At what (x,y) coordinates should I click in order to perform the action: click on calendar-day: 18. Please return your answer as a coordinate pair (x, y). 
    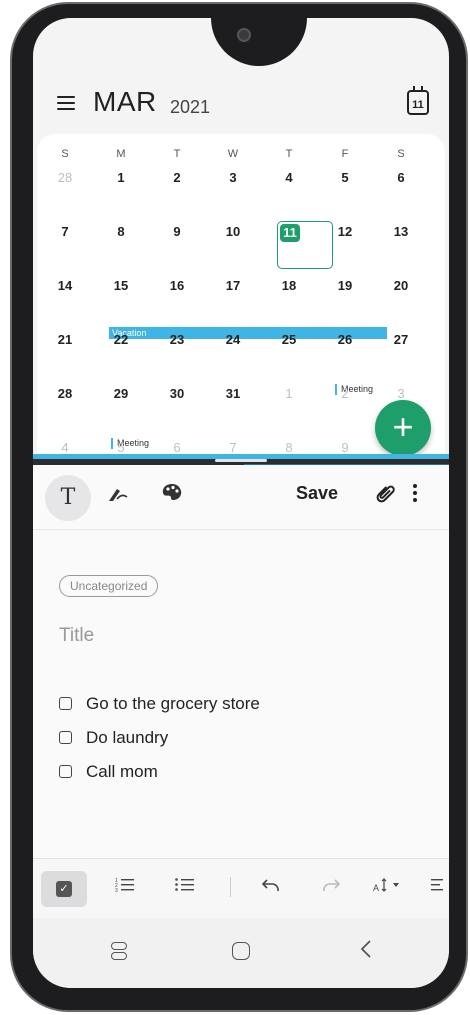
    Looking at the image, I should click on (289, 285).